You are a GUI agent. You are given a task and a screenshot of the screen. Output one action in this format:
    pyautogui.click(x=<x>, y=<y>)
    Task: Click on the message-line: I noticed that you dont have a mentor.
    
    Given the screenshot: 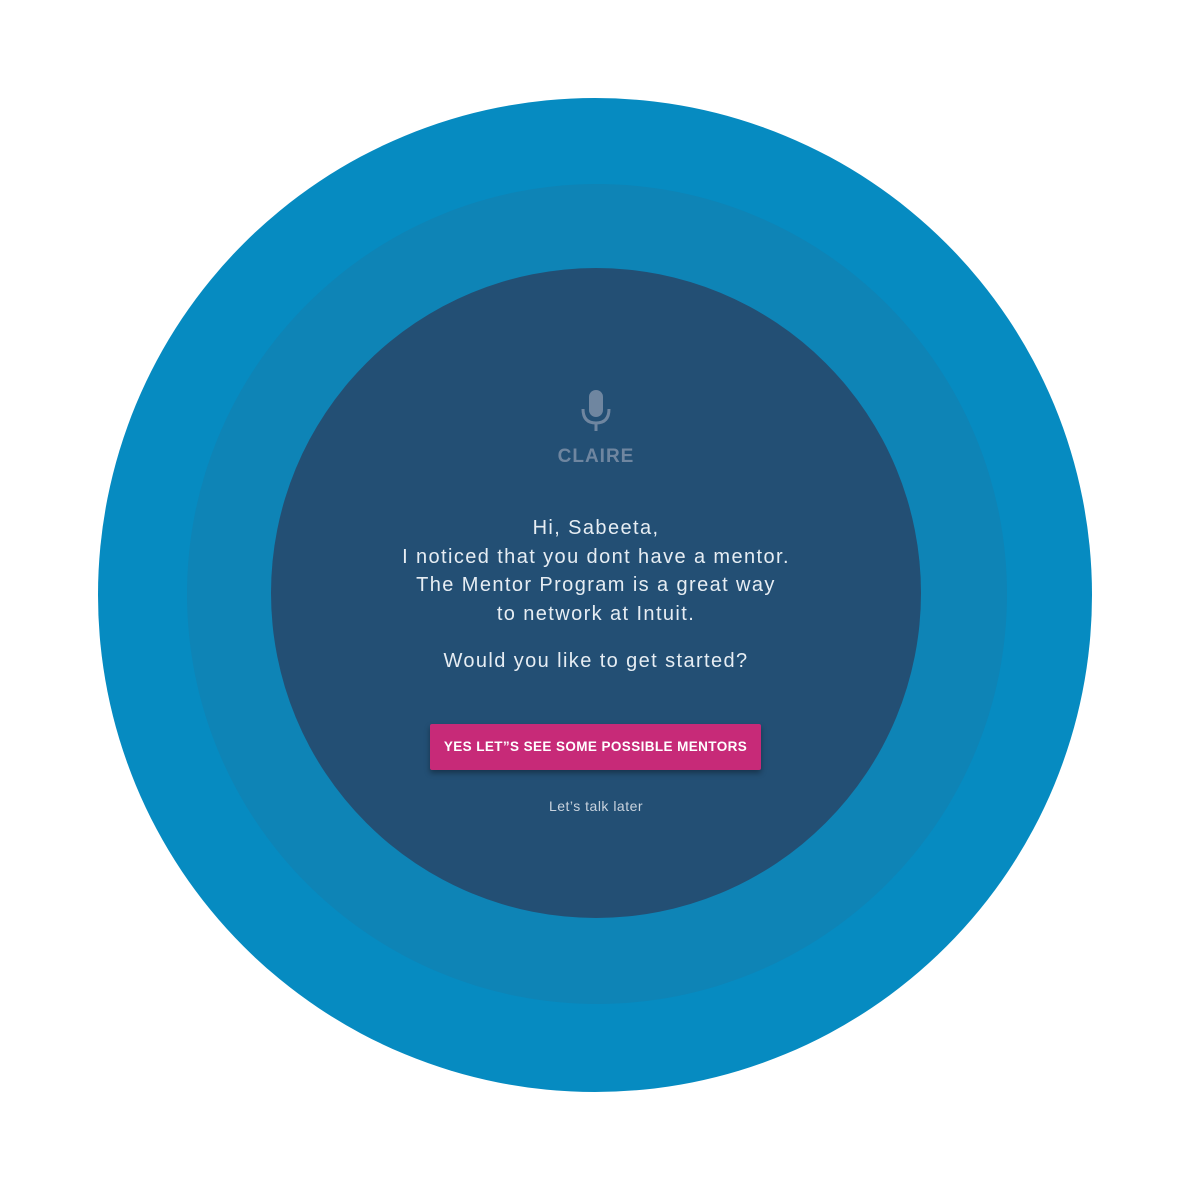 What is the action you would take?
    pyautogui.click(x=596, y=556)
    